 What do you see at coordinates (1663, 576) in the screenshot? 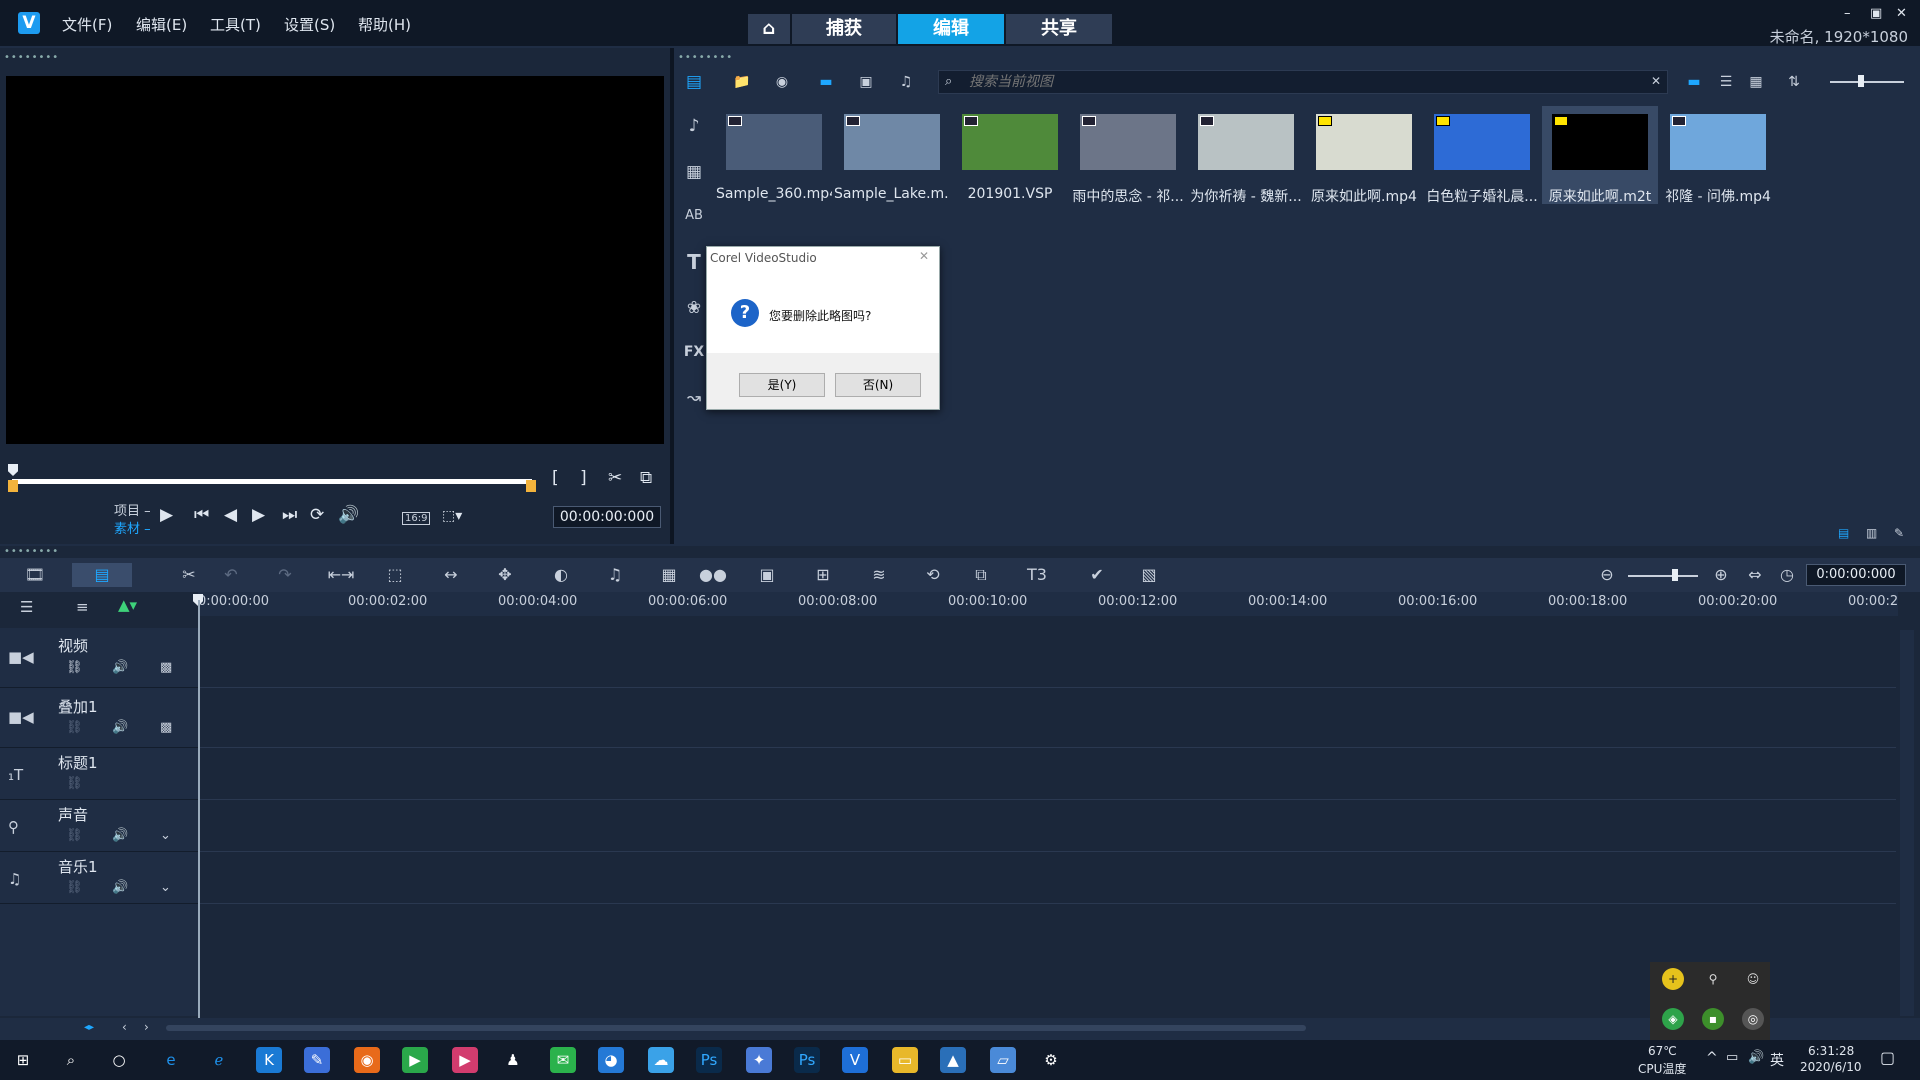
I see `zoom-slider` at bounding box center [1663, 576].